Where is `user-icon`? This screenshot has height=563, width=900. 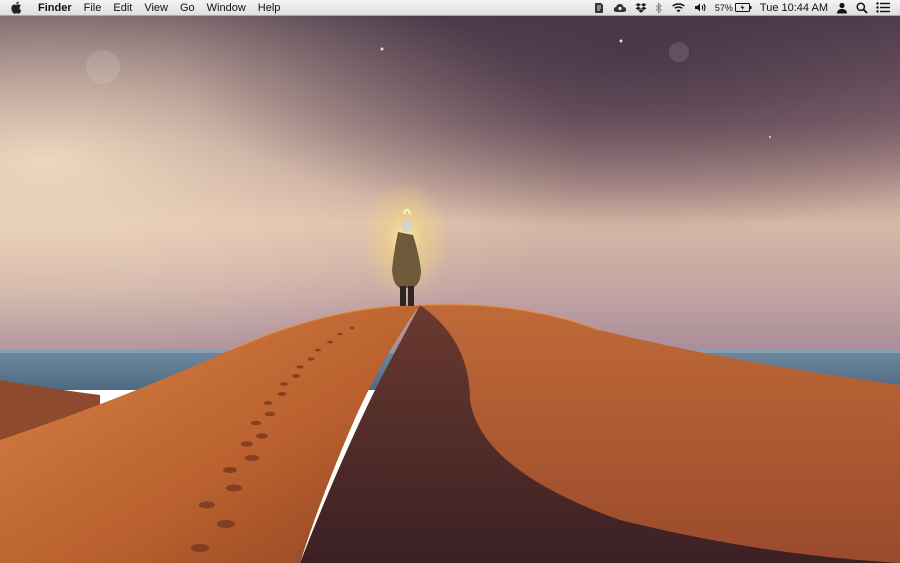 user-icon is located at coordinates (842, 8).